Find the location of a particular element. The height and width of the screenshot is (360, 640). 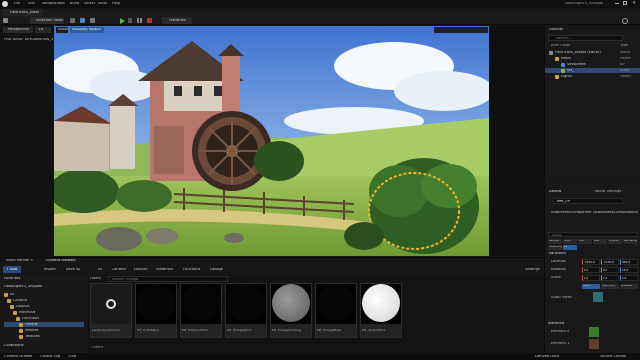

breadcrumb-item: Functions is located at coordinates (191, 270).